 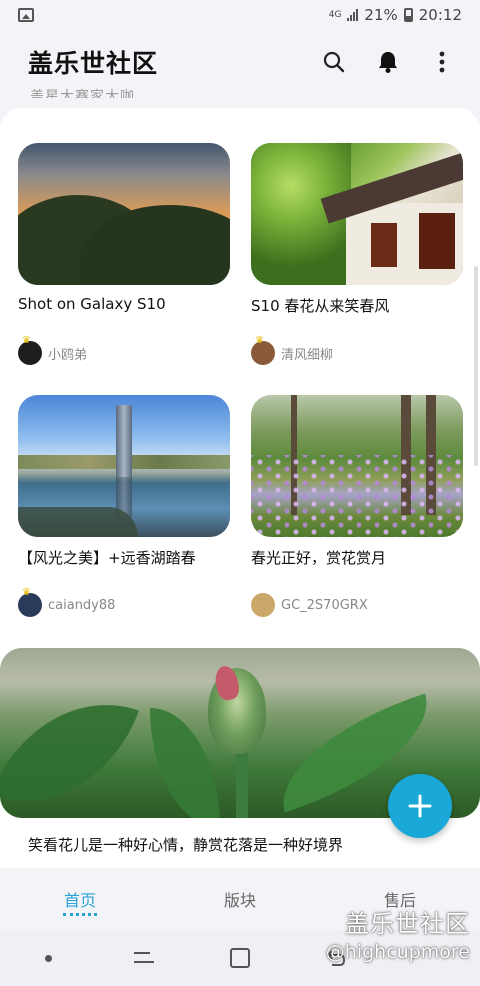 I want to click on post-title: 【风光之美】+远香湖踏春, so click(x=124, y=557).